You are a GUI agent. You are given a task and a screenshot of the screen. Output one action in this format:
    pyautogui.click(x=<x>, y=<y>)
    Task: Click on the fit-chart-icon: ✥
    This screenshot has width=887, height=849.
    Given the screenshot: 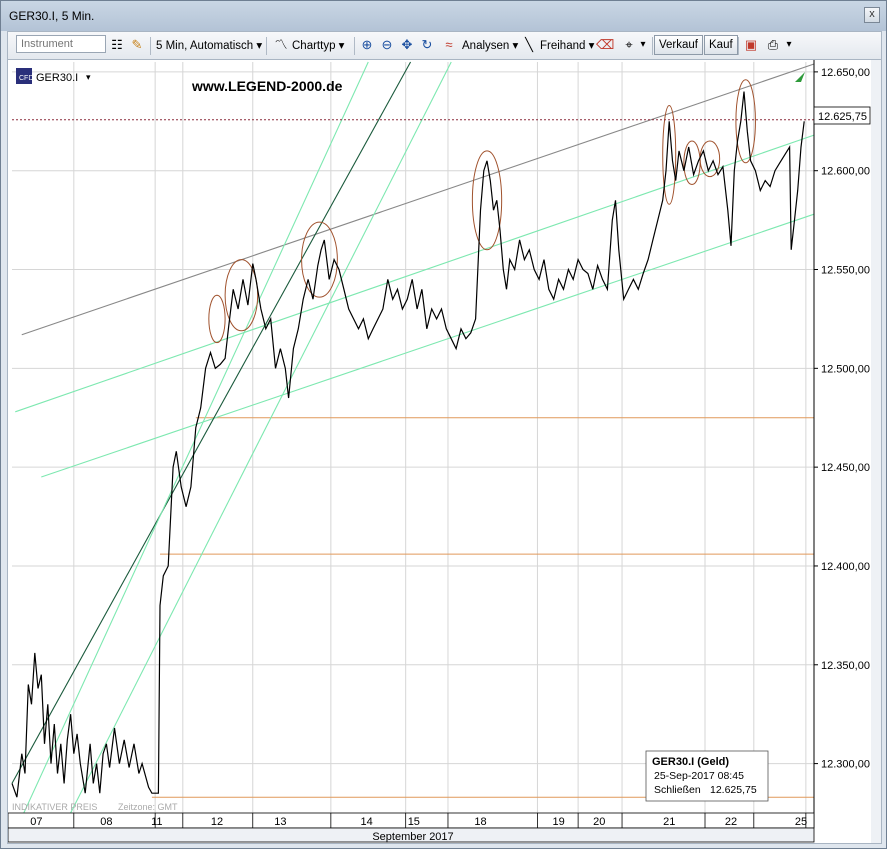 What is the action you would take?
    pyautogui.click(x=407, y=45)
    